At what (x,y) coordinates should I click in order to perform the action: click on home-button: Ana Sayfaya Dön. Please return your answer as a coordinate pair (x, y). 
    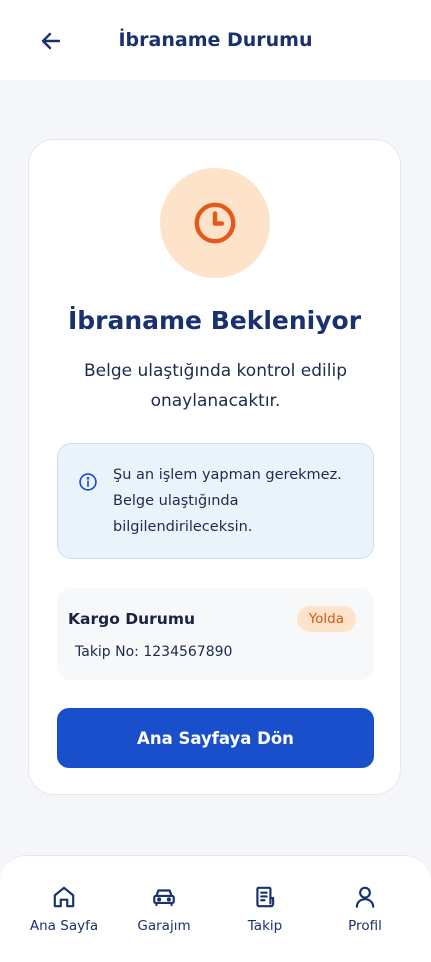
    Looking at the image, I should click on (215, 738).